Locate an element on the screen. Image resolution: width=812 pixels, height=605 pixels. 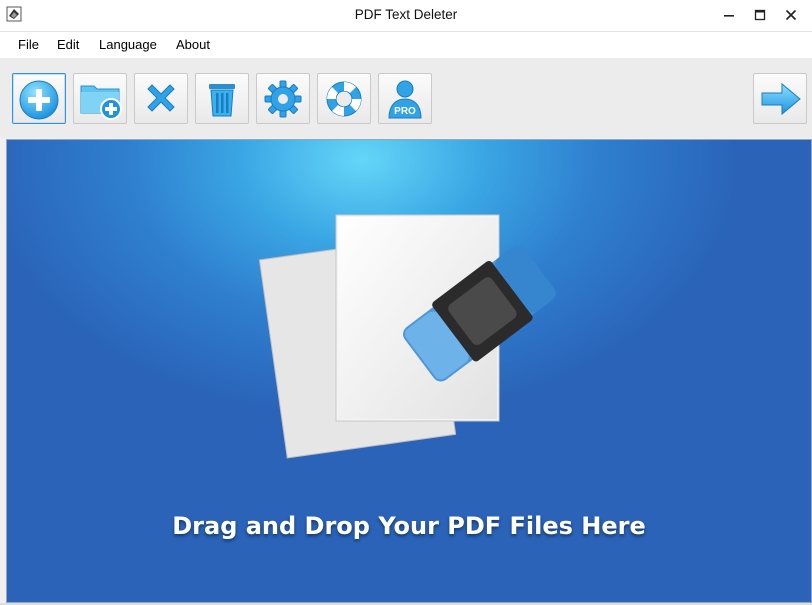
lifebuoy-icon is located at coordinates (344, 99).